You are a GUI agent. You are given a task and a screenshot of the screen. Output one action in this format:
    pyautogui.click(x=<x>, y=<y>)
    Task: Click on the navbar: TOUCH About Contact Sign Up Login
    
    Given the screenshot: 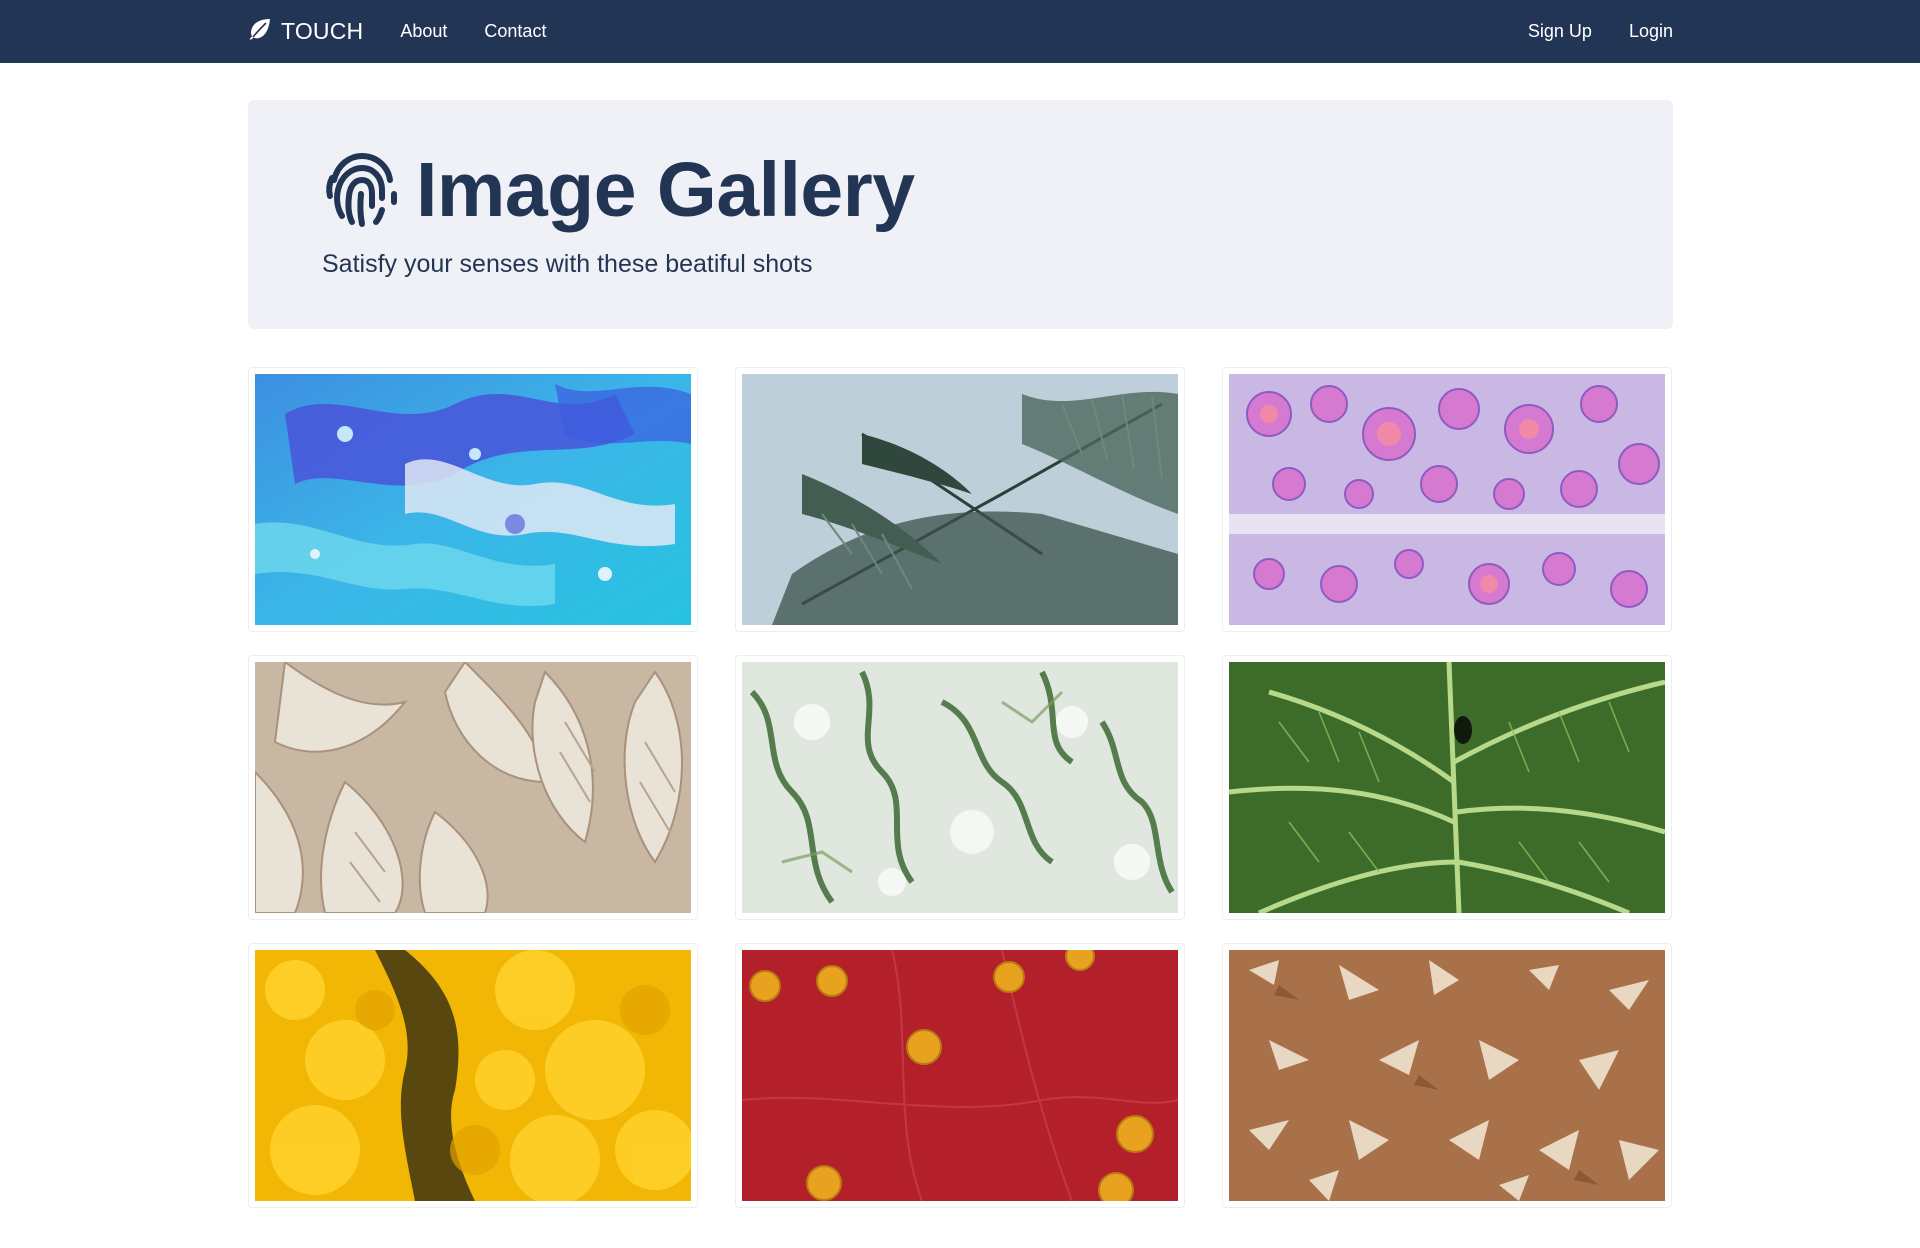 What is the action you would take?
    pyautogui.click(x=960, y=31)
    